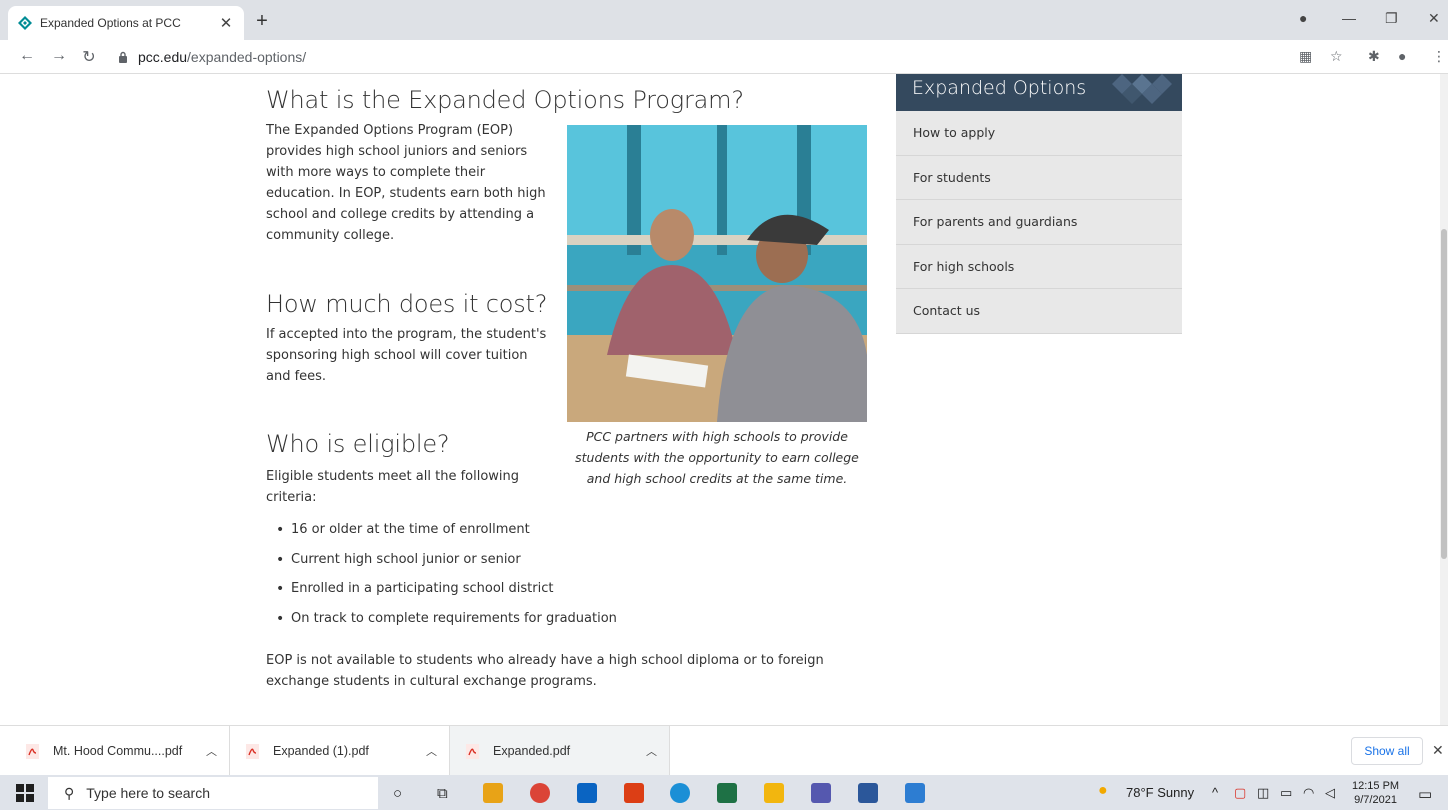 The image size is (1448, 810). I want to click on outlook-icon, so click(587, 793).